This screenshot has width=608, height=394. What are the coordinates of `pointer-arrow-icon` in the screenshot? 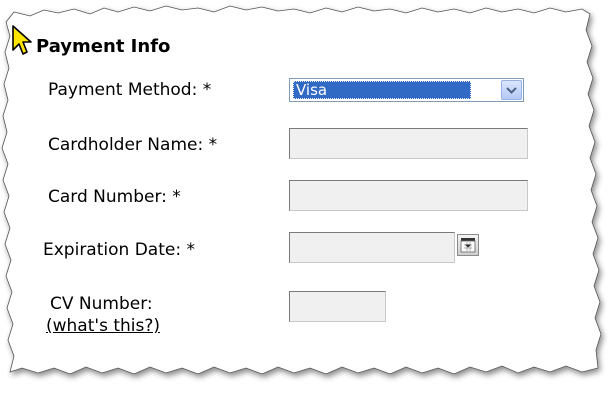 It's located at (22, 40).